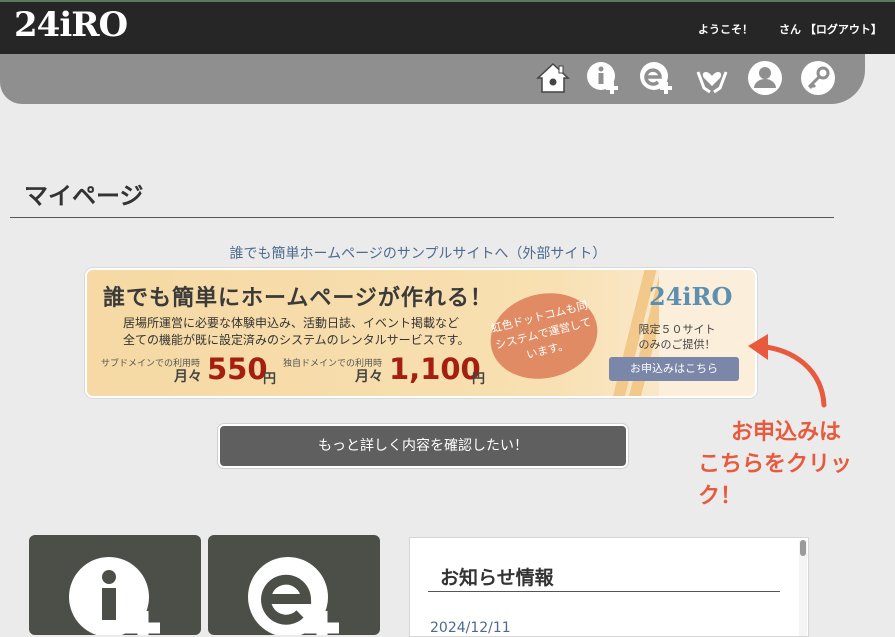 Image resolution: width=895 pixels, height=637 pixels. What do you see at coordinates (674, 369) in the screenshot?
I see `apply-button: お申込みはこちら` at bounding box center [674, 369].